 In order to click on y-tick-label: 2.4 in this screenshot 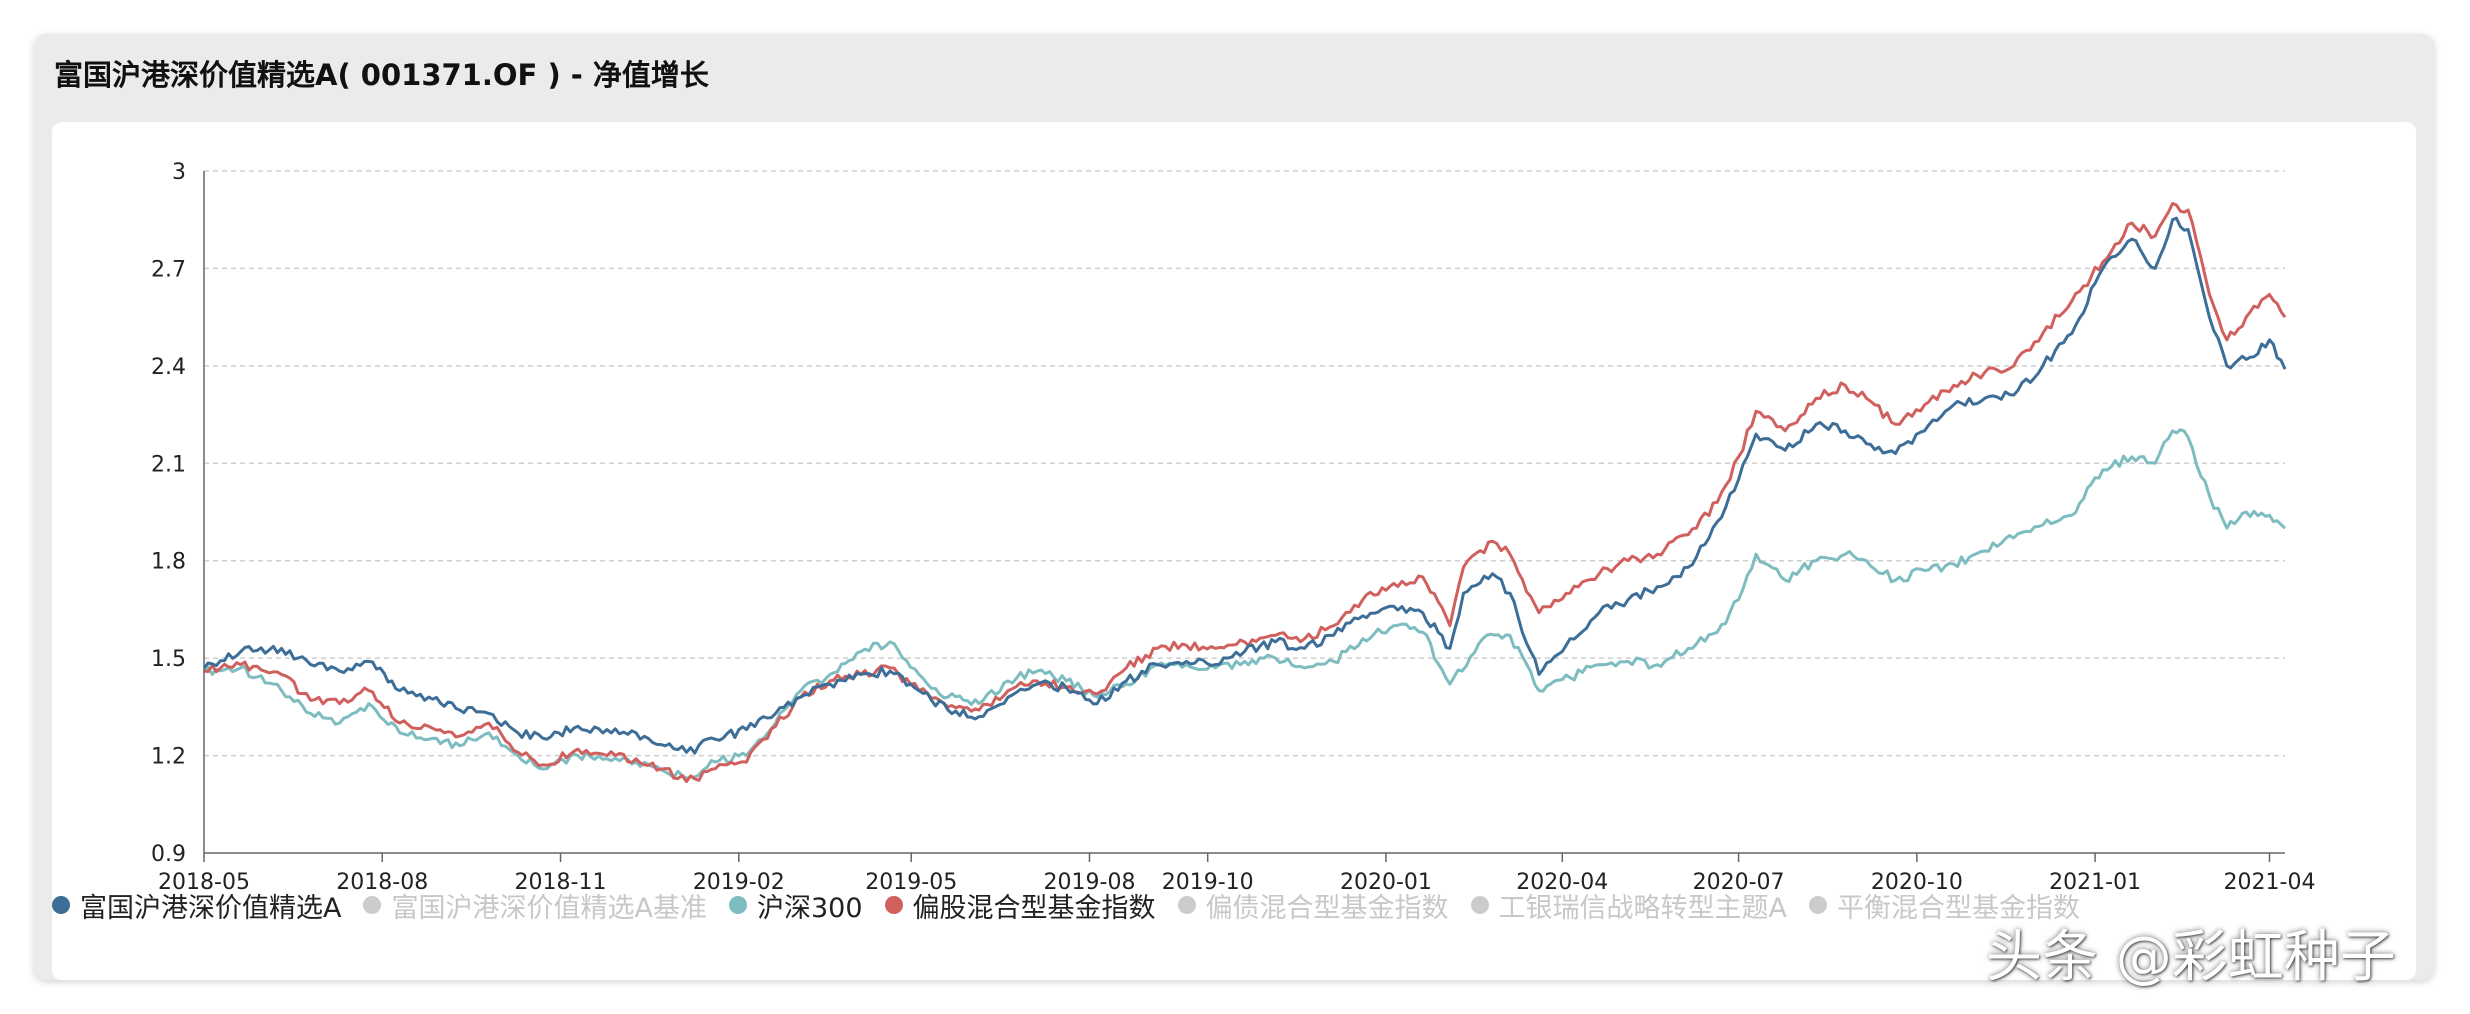, I will do `click(168, 367)`.